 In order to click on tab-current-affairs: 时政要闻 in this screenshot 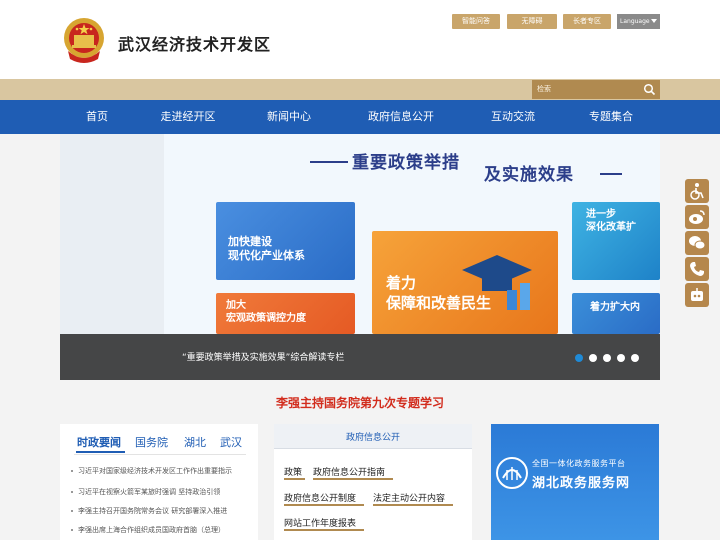, I will do `click(99, 442)`.